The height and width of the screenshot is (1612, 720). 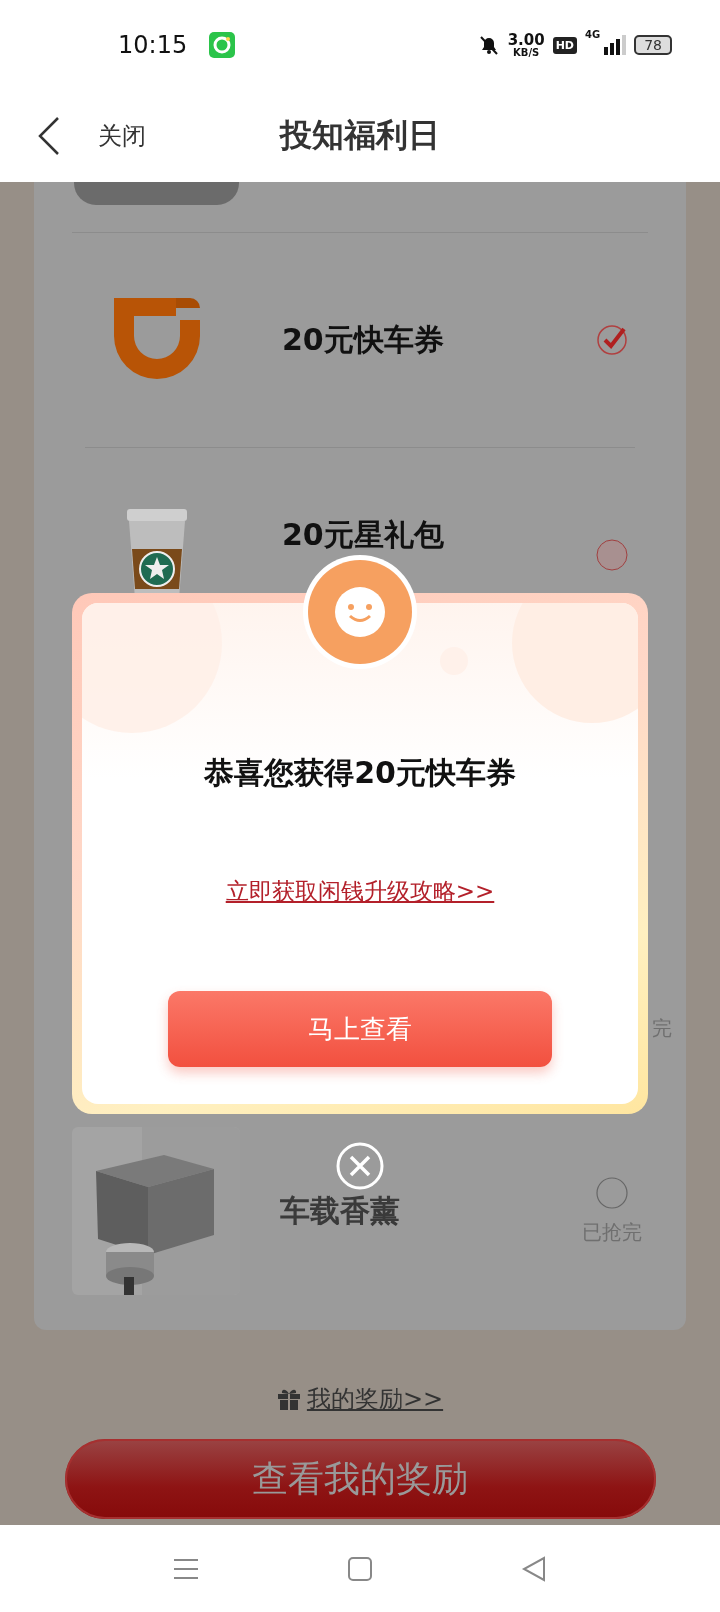 What do you see at coordinates (360, 135) in the screenshot?
I see `page-title: 投知福利日` at bounding box center [360, 135].